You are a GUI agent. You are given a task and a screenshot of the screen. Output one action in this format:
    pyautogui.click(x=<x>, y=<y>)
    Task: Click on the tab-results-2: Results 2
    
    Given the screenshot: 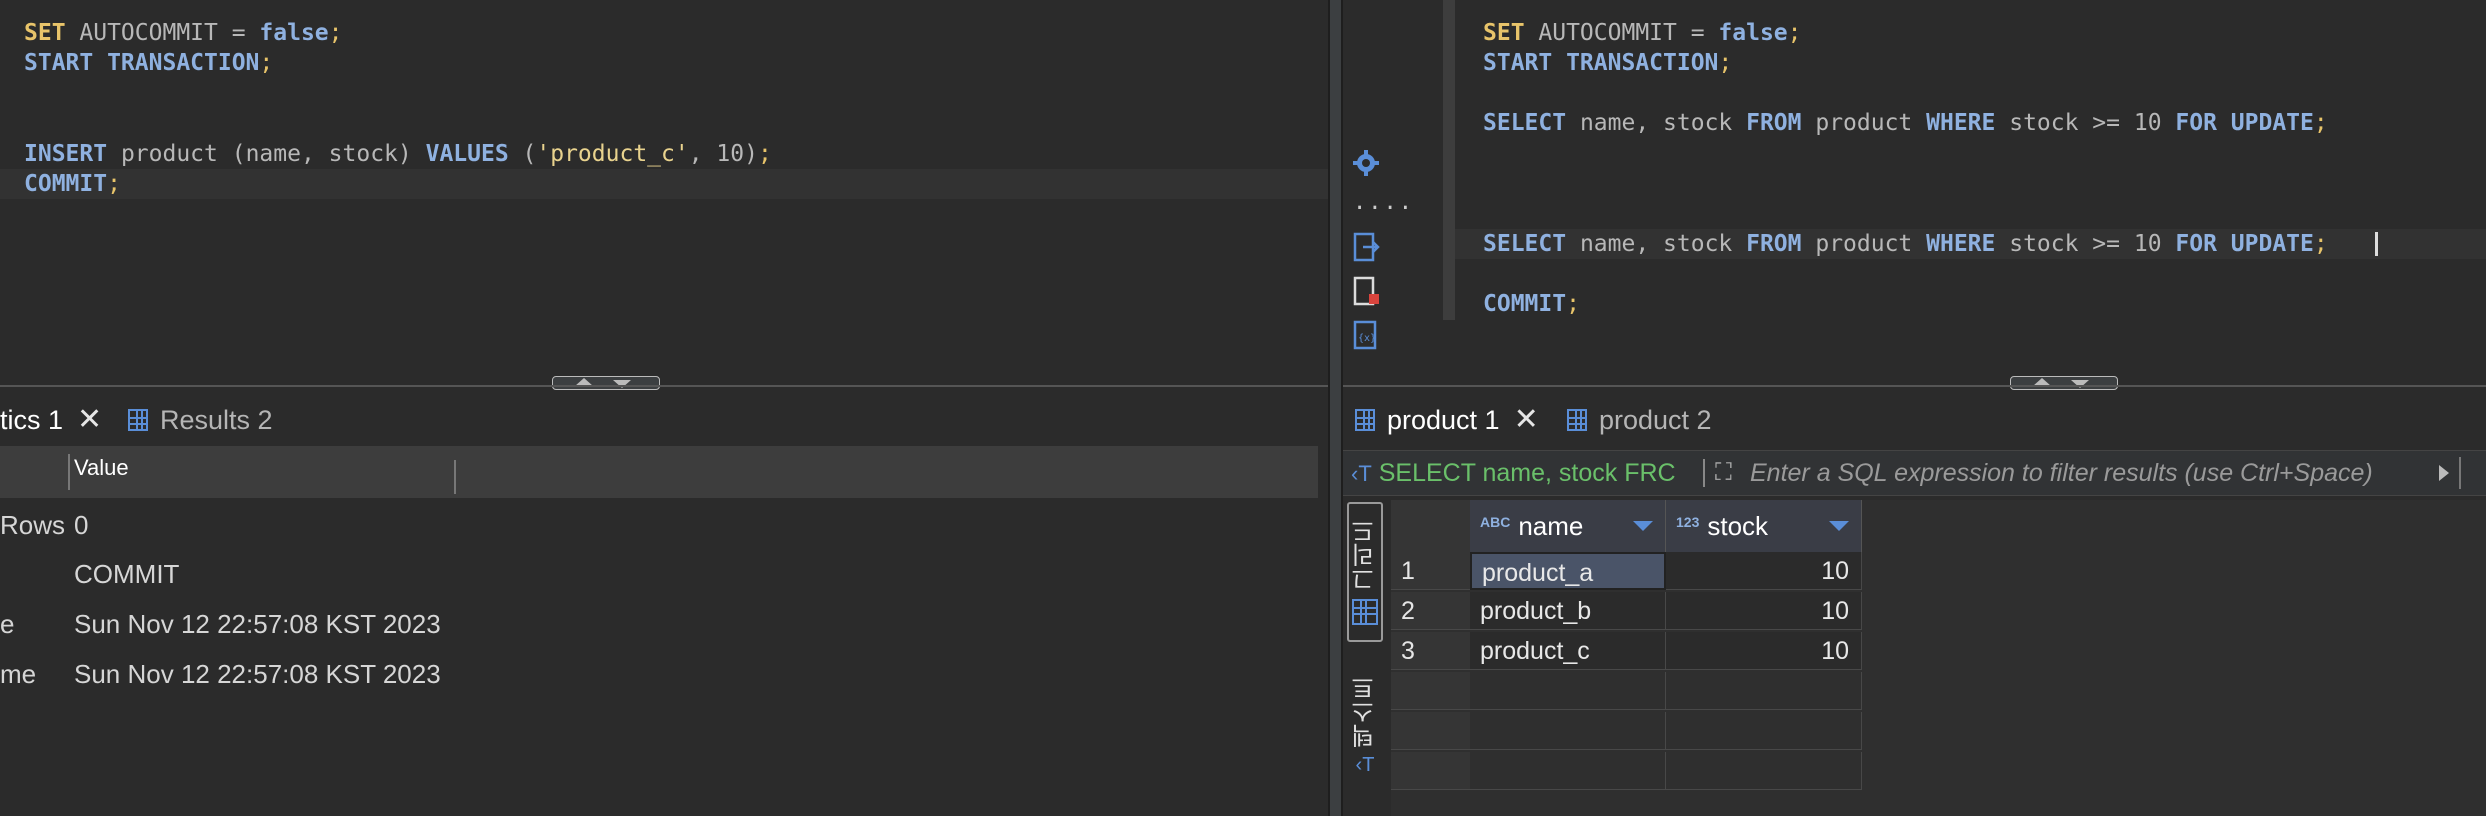 What is the action you would take?
    pyautogui.click(x=200, y=420)
    